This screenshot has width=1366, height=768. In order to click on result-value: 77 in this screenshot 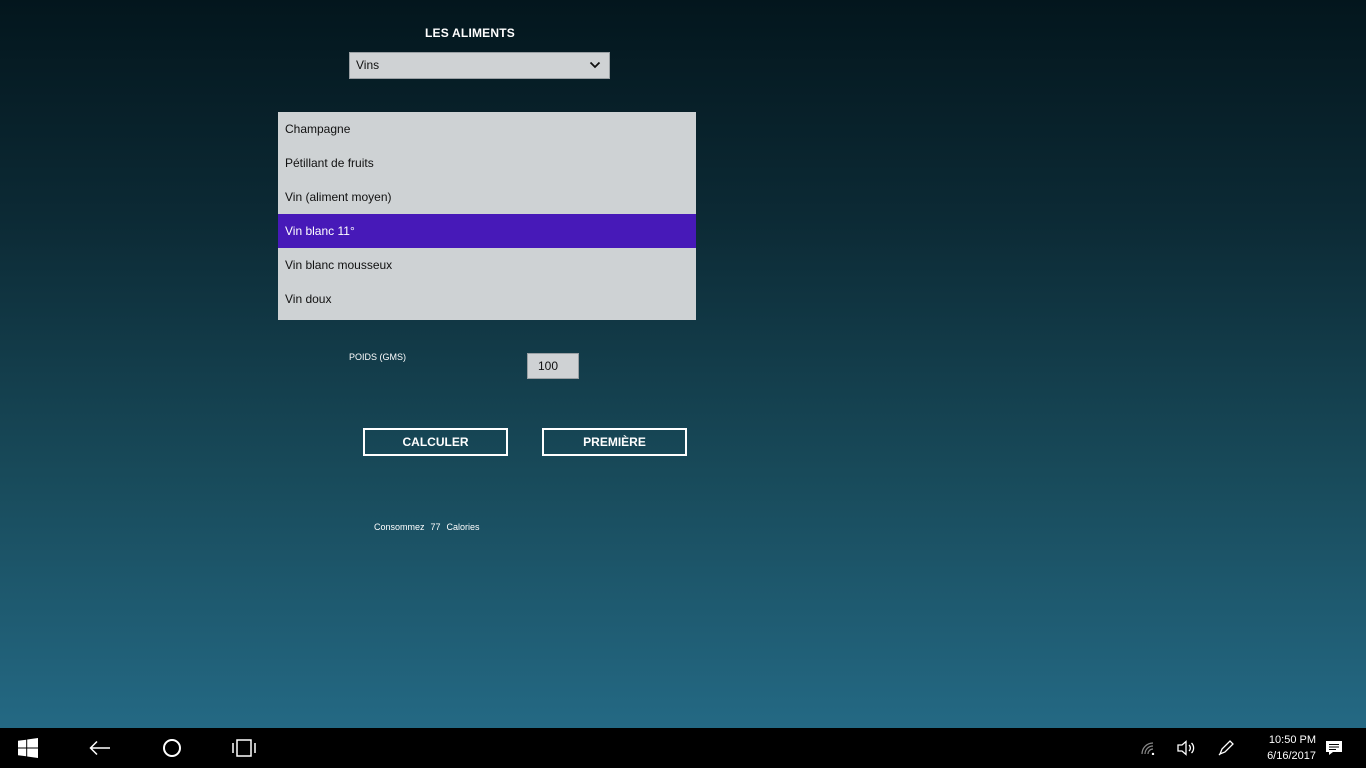, I will do `click(435, 527)`.